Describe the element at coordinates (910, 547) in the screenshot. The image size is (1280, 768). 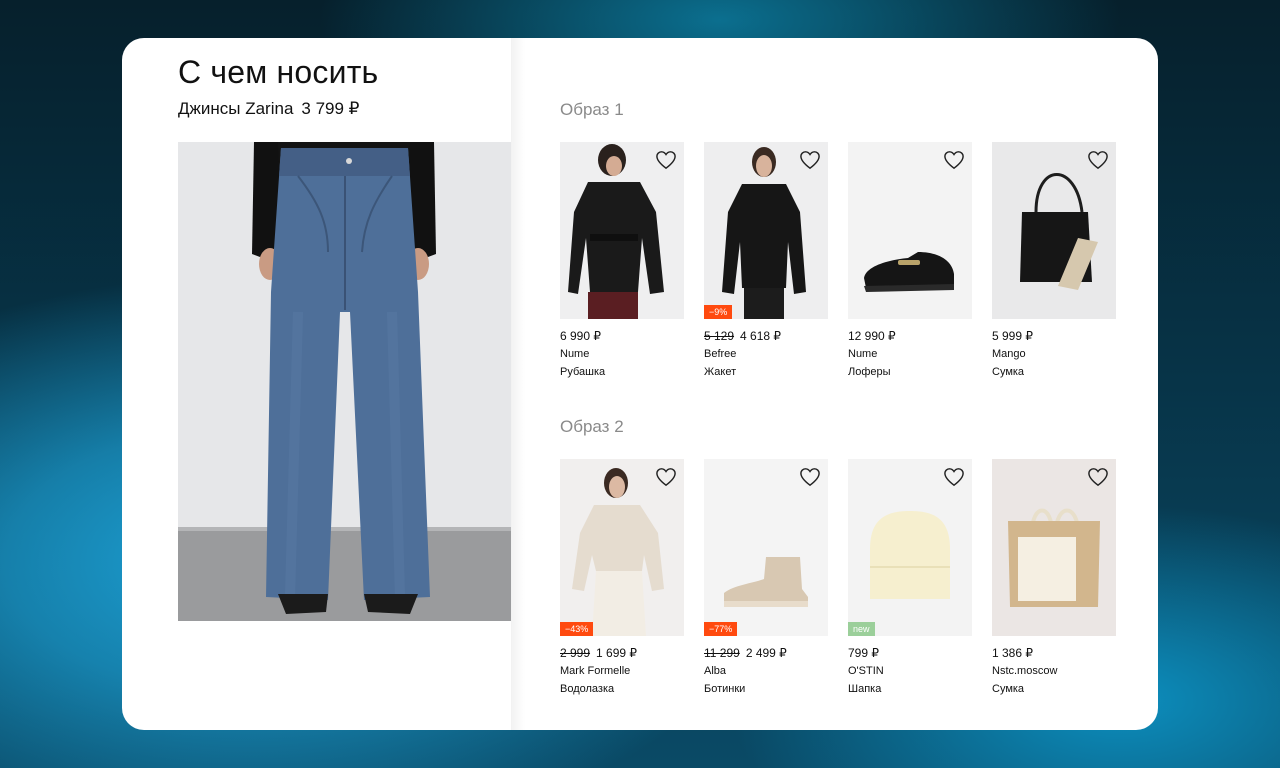
I see `product-image: new` at that location.